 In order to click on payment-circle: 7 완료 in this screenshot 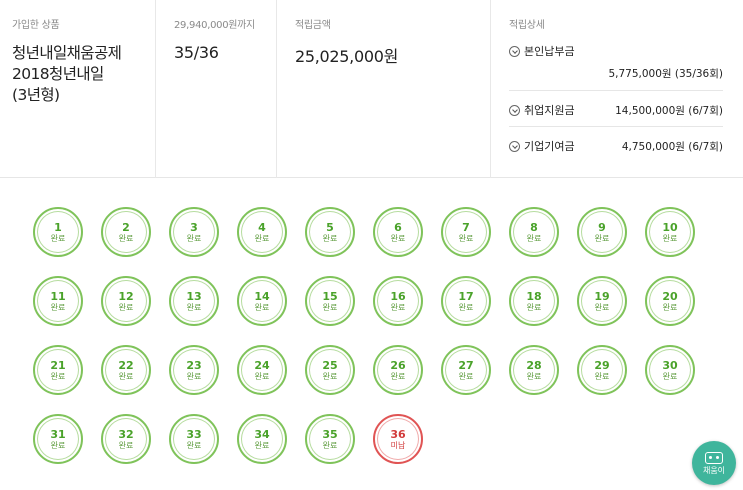, I will do `click(466, 232)`.